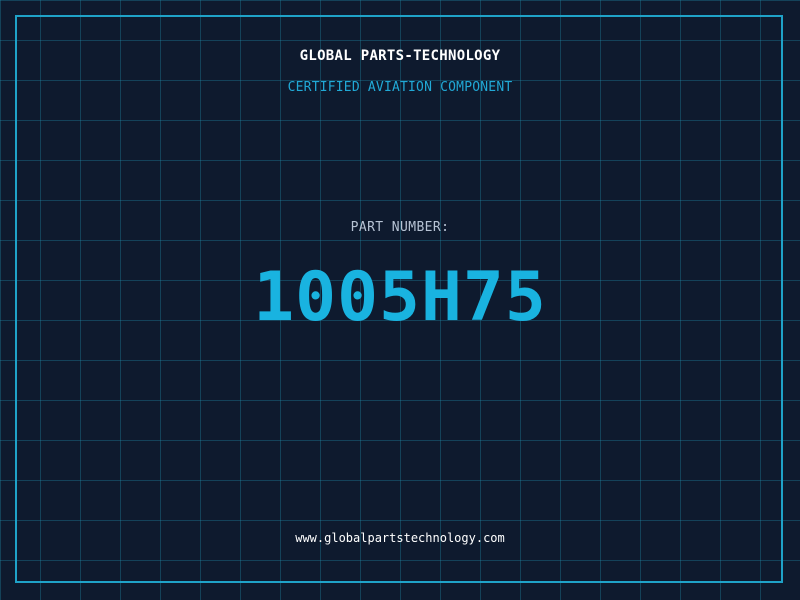  What do you see at coordinates (400, 227) in the screenshot?
I see `part-number-label: PART NUMBER:` at bounding box center [400, 227].